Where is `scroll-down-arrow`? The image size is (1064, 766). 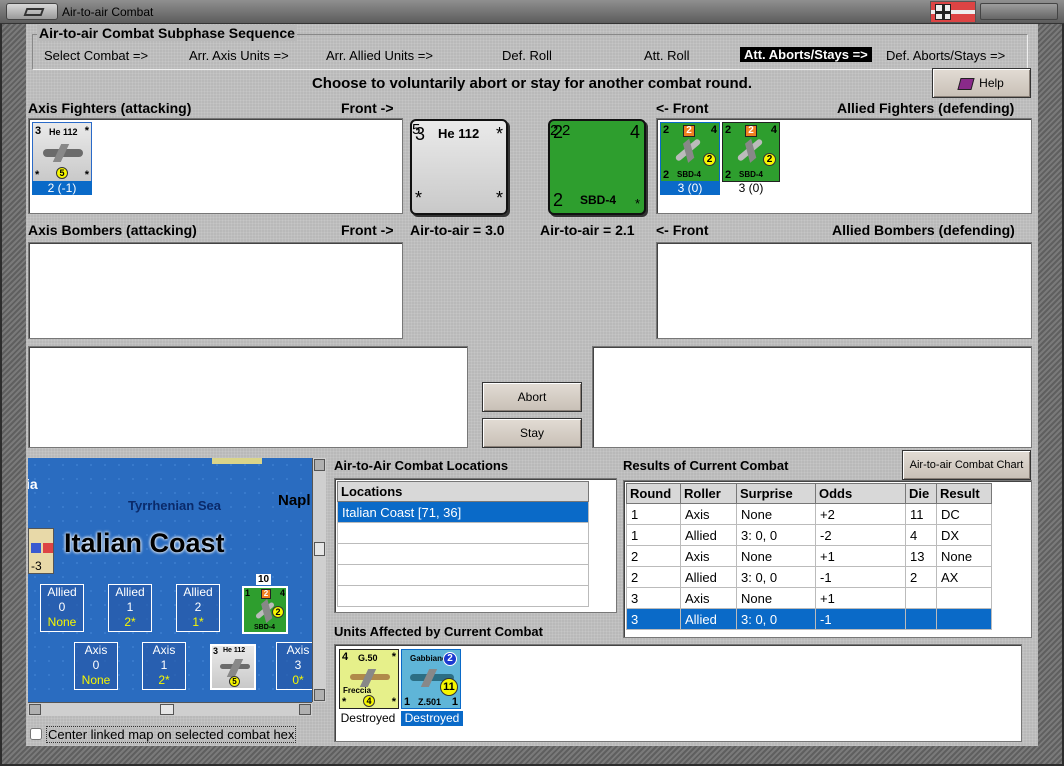 scroll-down-arrow is located at coordinates (319, 695).